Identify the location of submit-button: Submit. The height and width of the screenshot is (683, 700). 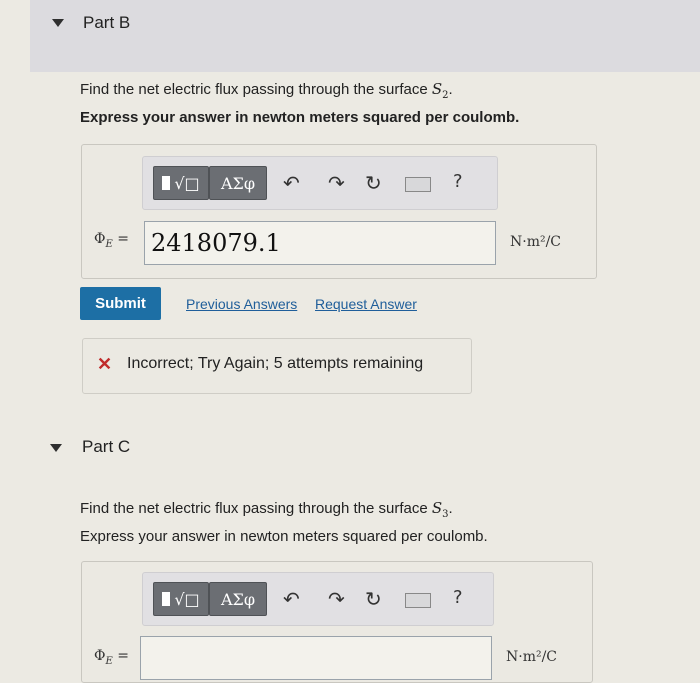
(120, 303).